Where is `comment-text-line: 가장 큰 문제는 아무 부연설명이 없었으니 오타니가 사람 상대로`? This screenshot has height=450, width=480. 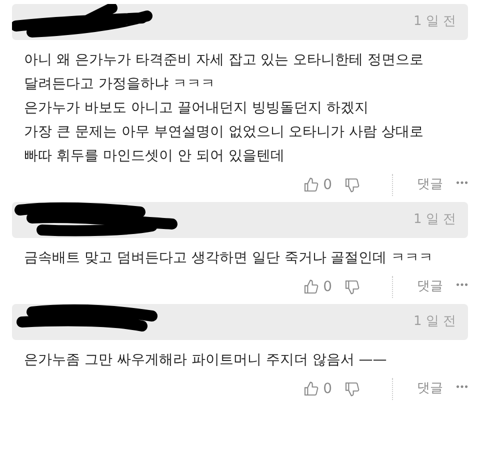 comment-text-line: 가장 큰 문제는 아무 부연설명이 없었으니 오타니가 사람 상대로 is located at coordinates (224, 132).